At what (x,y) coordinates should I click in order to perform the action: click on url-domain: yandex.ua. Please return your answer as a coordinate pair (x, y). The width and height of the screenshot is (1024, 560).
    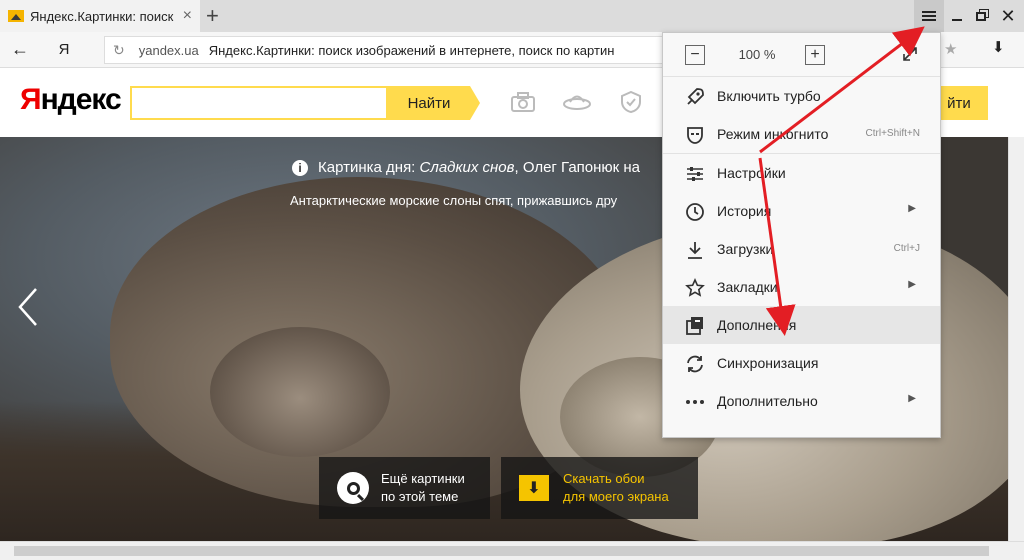
    Looking at the image, I should click on (168, 50).